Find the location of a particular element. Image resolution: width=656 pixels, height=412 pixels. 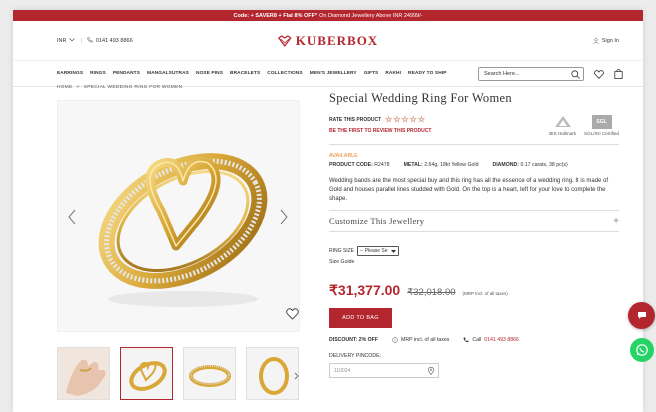

pincode-placeholder: 110024 is located at coordinates (342, 370).